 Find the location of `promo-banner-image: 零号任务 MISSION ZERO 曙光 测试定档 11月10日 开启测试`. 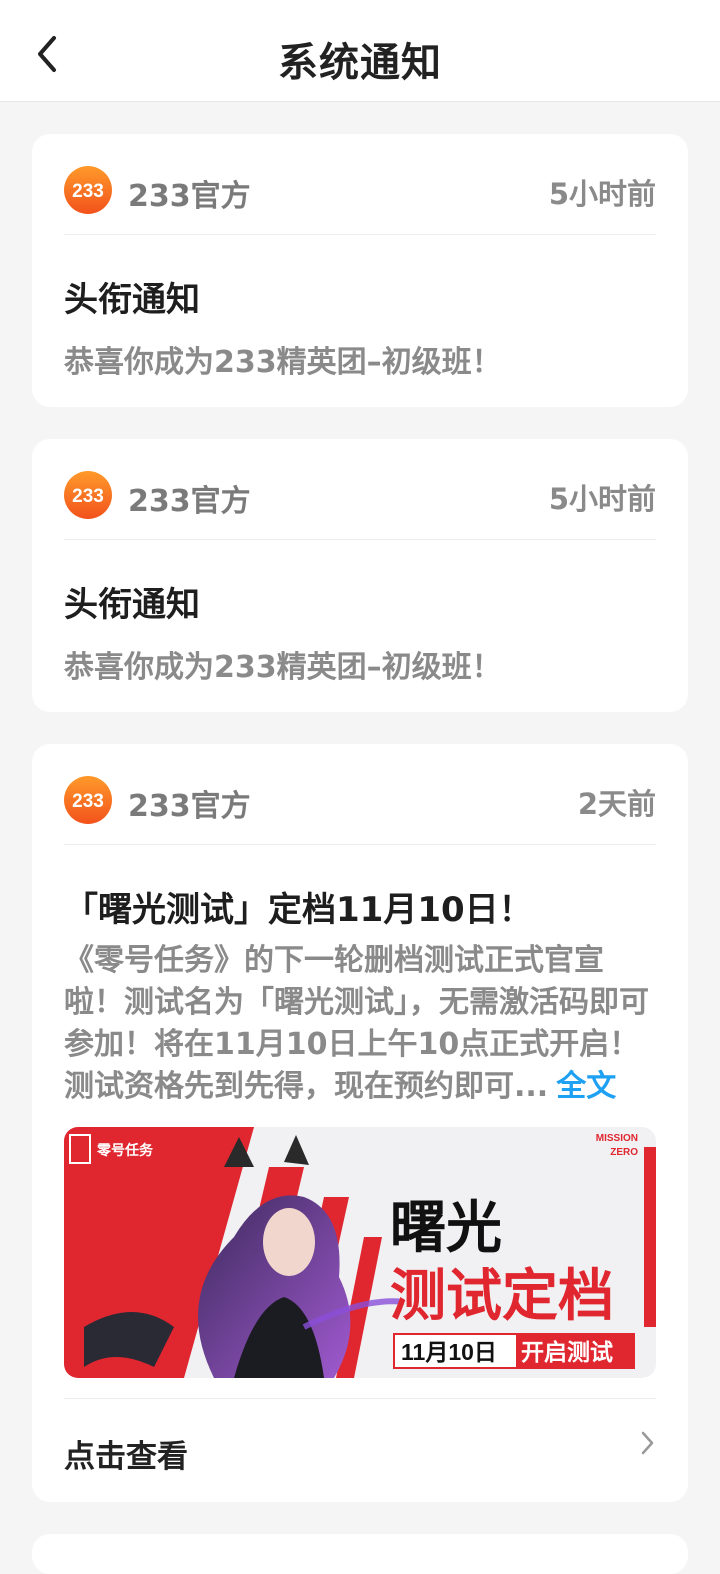

promo-banner-image: 零号任务 MISSION ZERO 曙光 测试定档 11月10日 开启测试 is located at coordinates (360, 1252).